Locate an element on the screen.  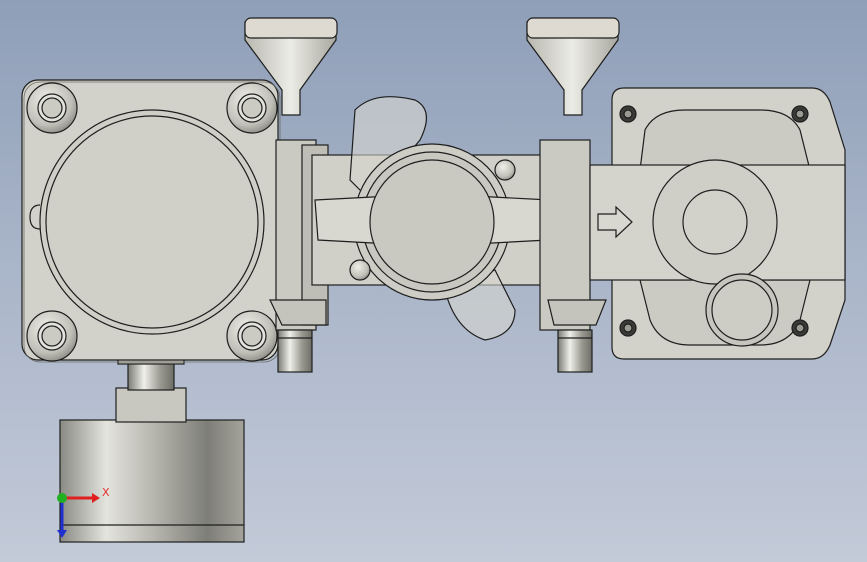
regulator-screw-tr is located at coordinates (800, 114).